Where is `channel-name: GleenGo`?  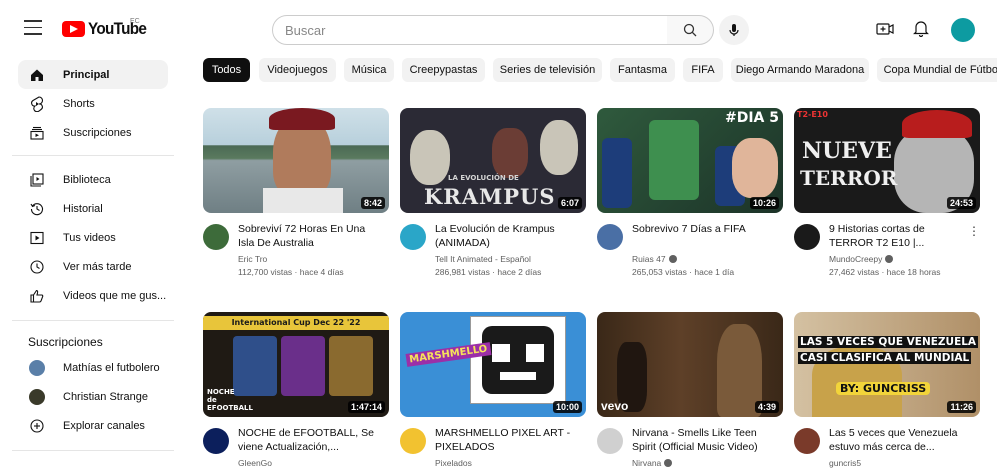 channel-name: GleenGo is located at coordinates (255, 463).